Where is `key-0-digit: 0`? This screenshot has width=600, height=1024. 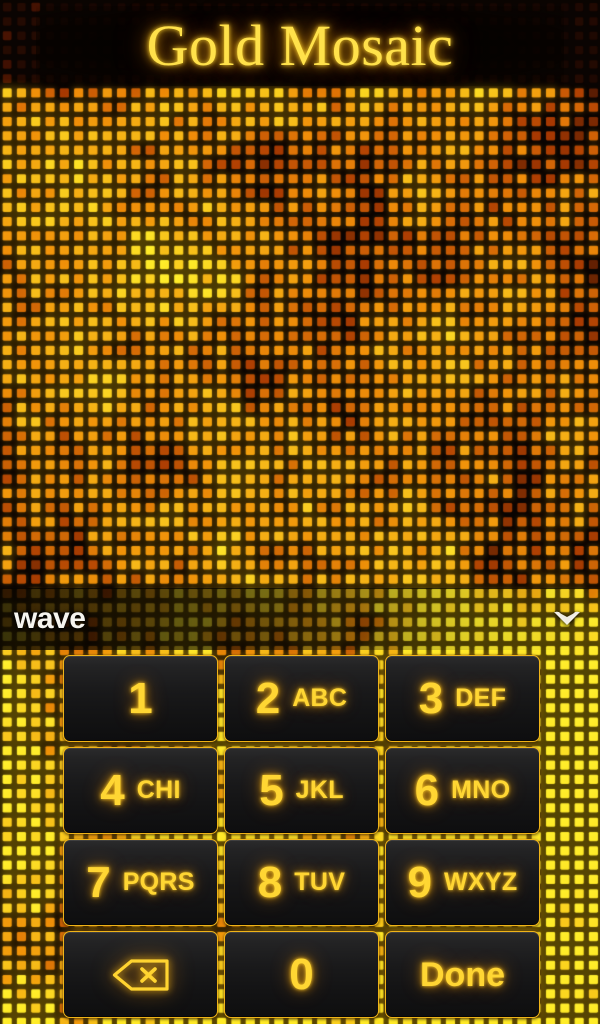
key-0-digit: 0 is located at coordinates (301, 974).